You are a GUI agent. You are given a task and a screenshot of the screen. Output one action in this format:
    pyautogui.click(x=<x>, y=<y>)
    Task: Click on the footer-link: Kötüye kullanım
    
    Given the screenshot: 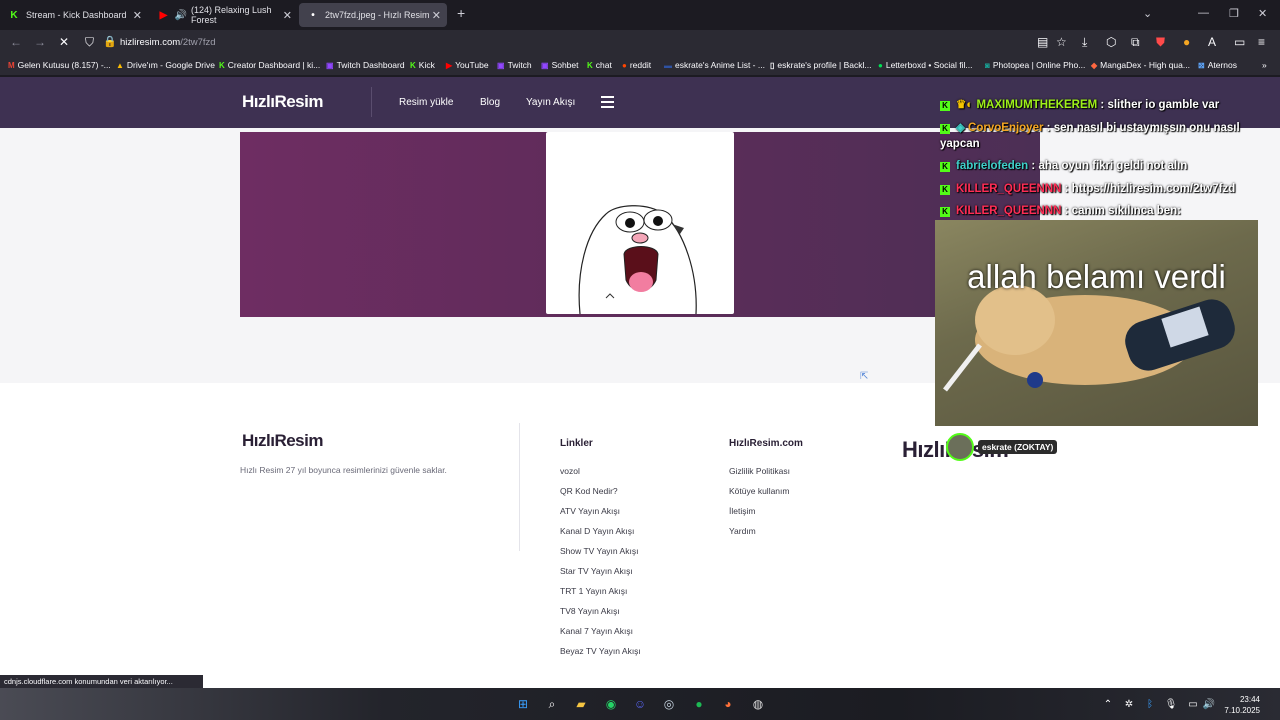 What is the action you would take?
    pyautogui.click(x=759, y=491)
    